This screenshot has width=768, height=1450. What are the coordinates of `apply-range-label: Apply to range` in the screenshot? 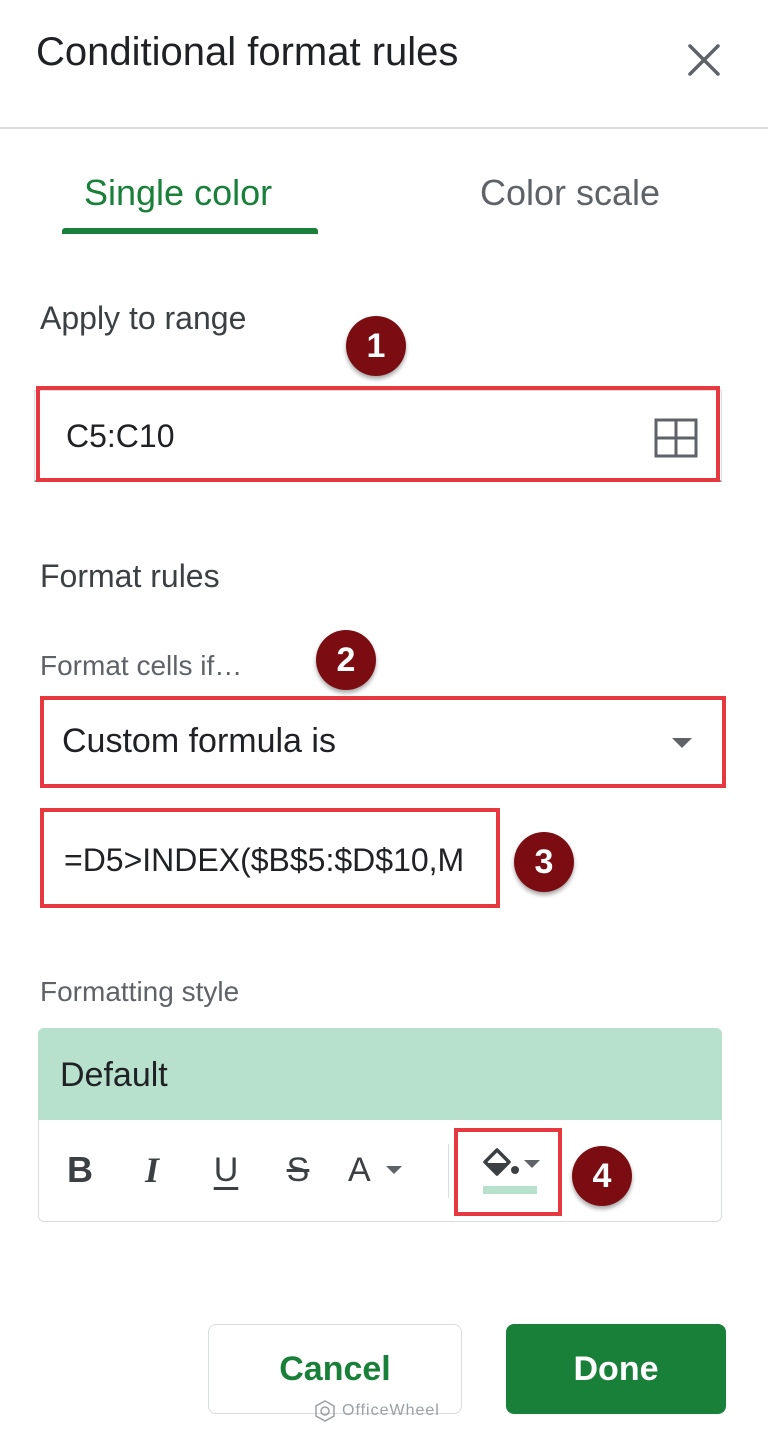 It's located at (143, 318).